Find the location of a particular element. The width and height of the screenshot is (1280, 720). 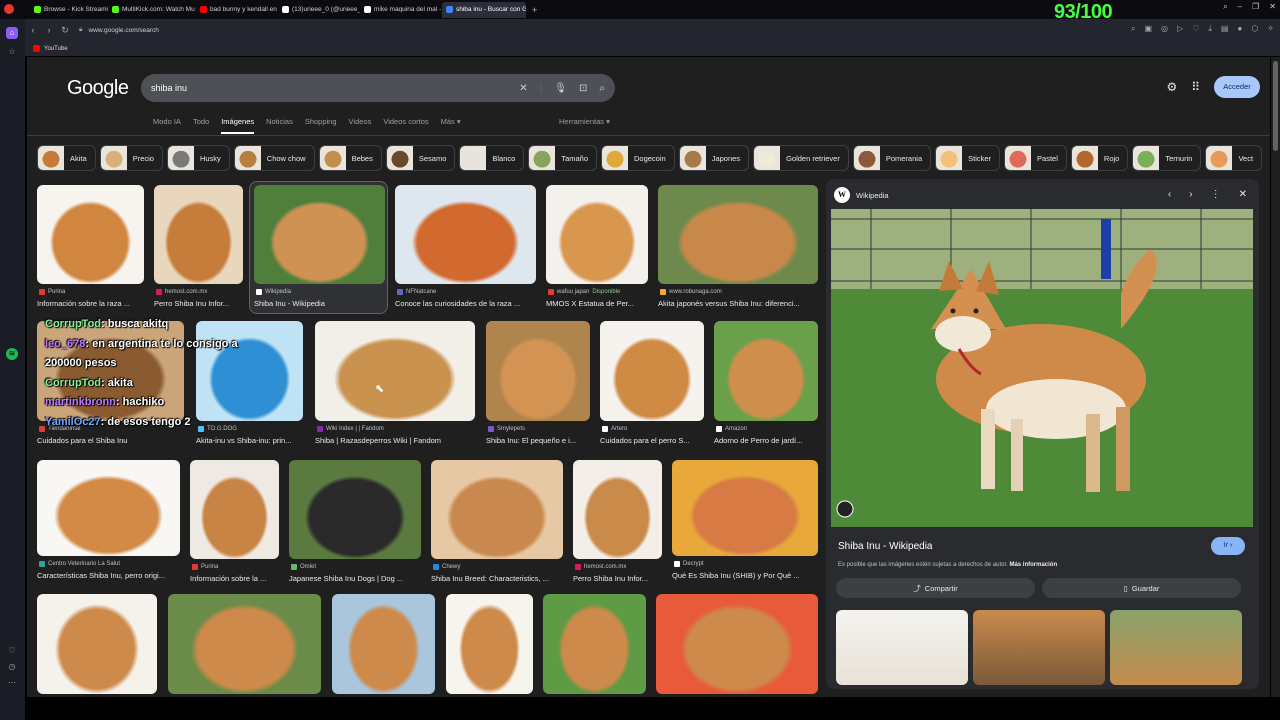

zoom-icon: ⌕ is located at coordinates (1133, 29).